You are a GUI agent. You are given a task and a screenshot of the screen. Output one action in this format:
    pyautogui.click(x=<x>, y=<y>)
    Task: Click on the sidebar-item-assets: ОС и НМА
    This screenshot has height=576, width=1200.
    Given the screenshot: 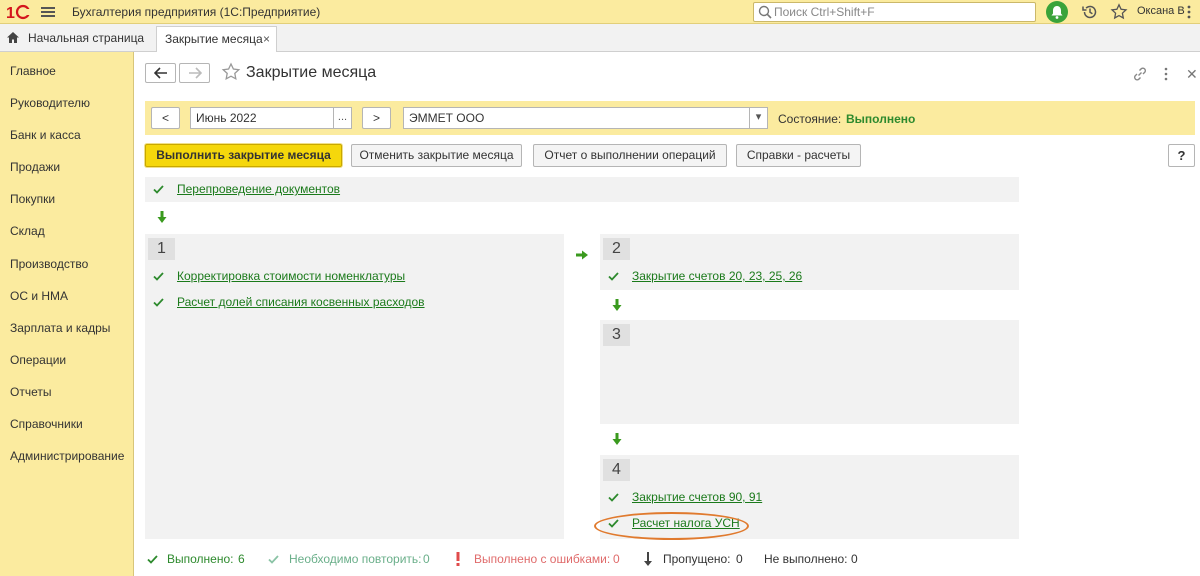 What is the action you would take?
    pyautogui.click(x=39, y=296)
    